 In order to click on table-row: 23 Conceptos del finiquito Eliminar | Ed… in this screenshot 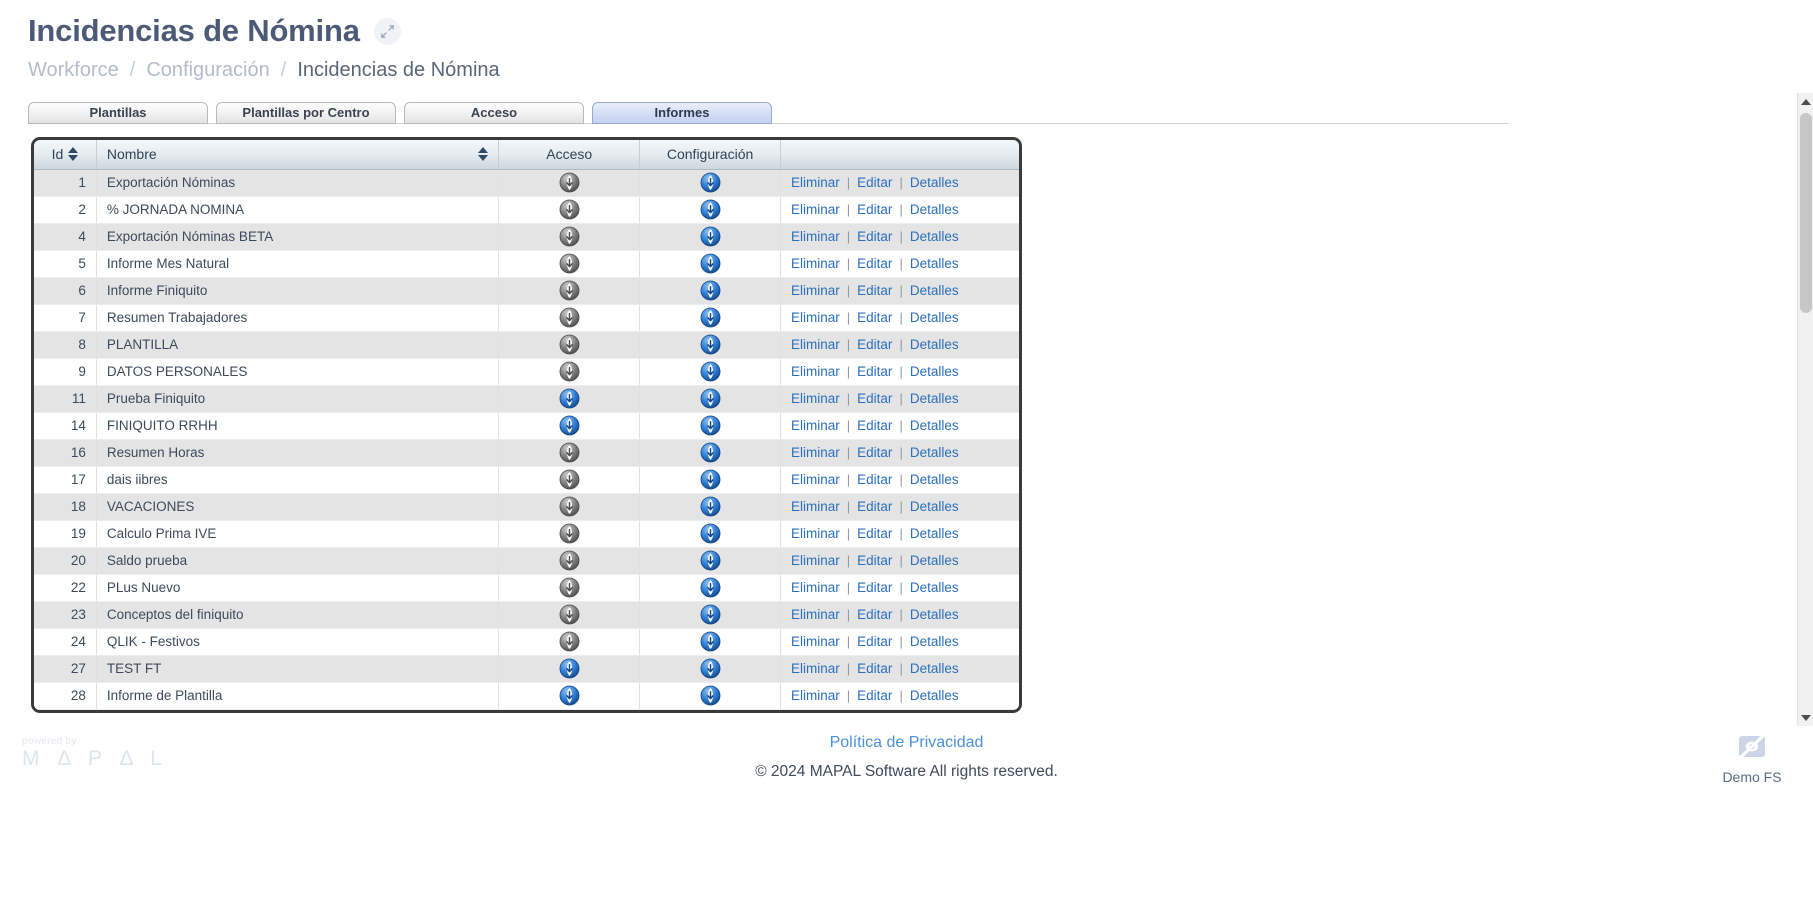, I will do `click(526, 615)`.